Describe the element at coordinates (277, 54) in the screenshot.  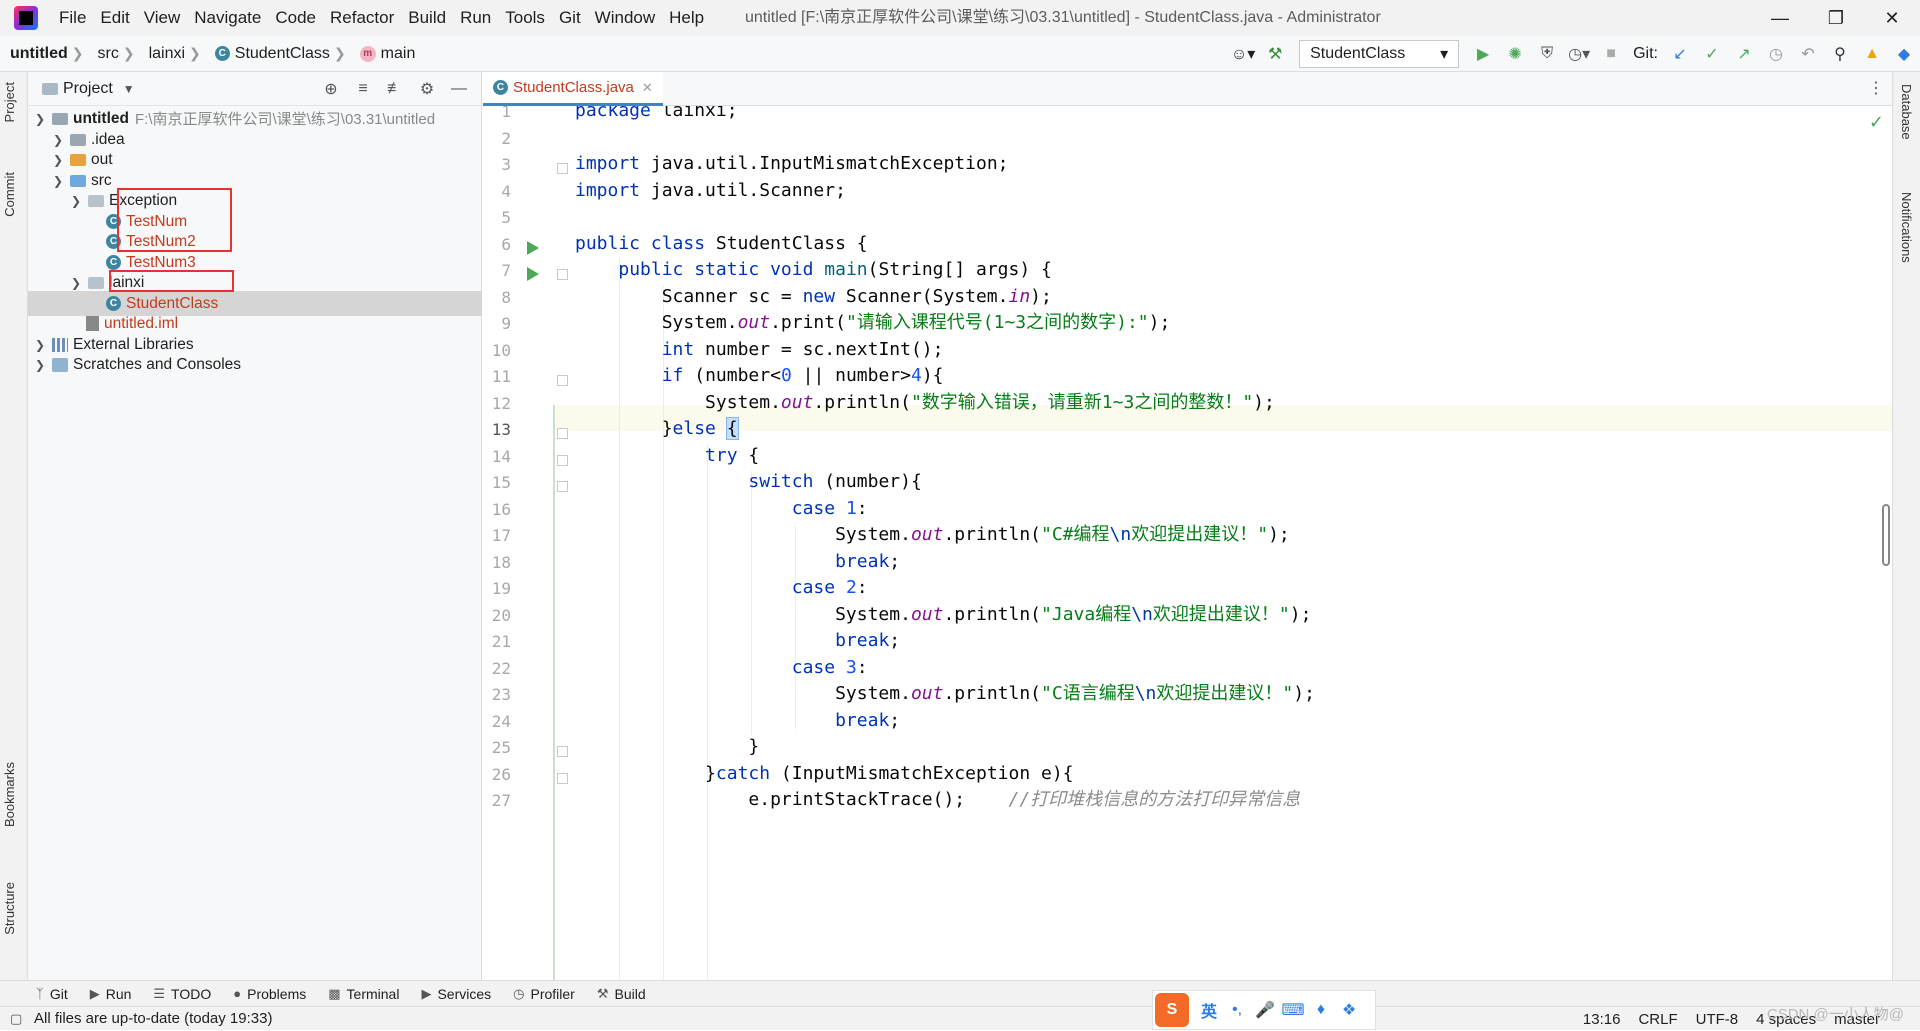
I see `breadcrumb-class: C StudentClass ❯` at that location.